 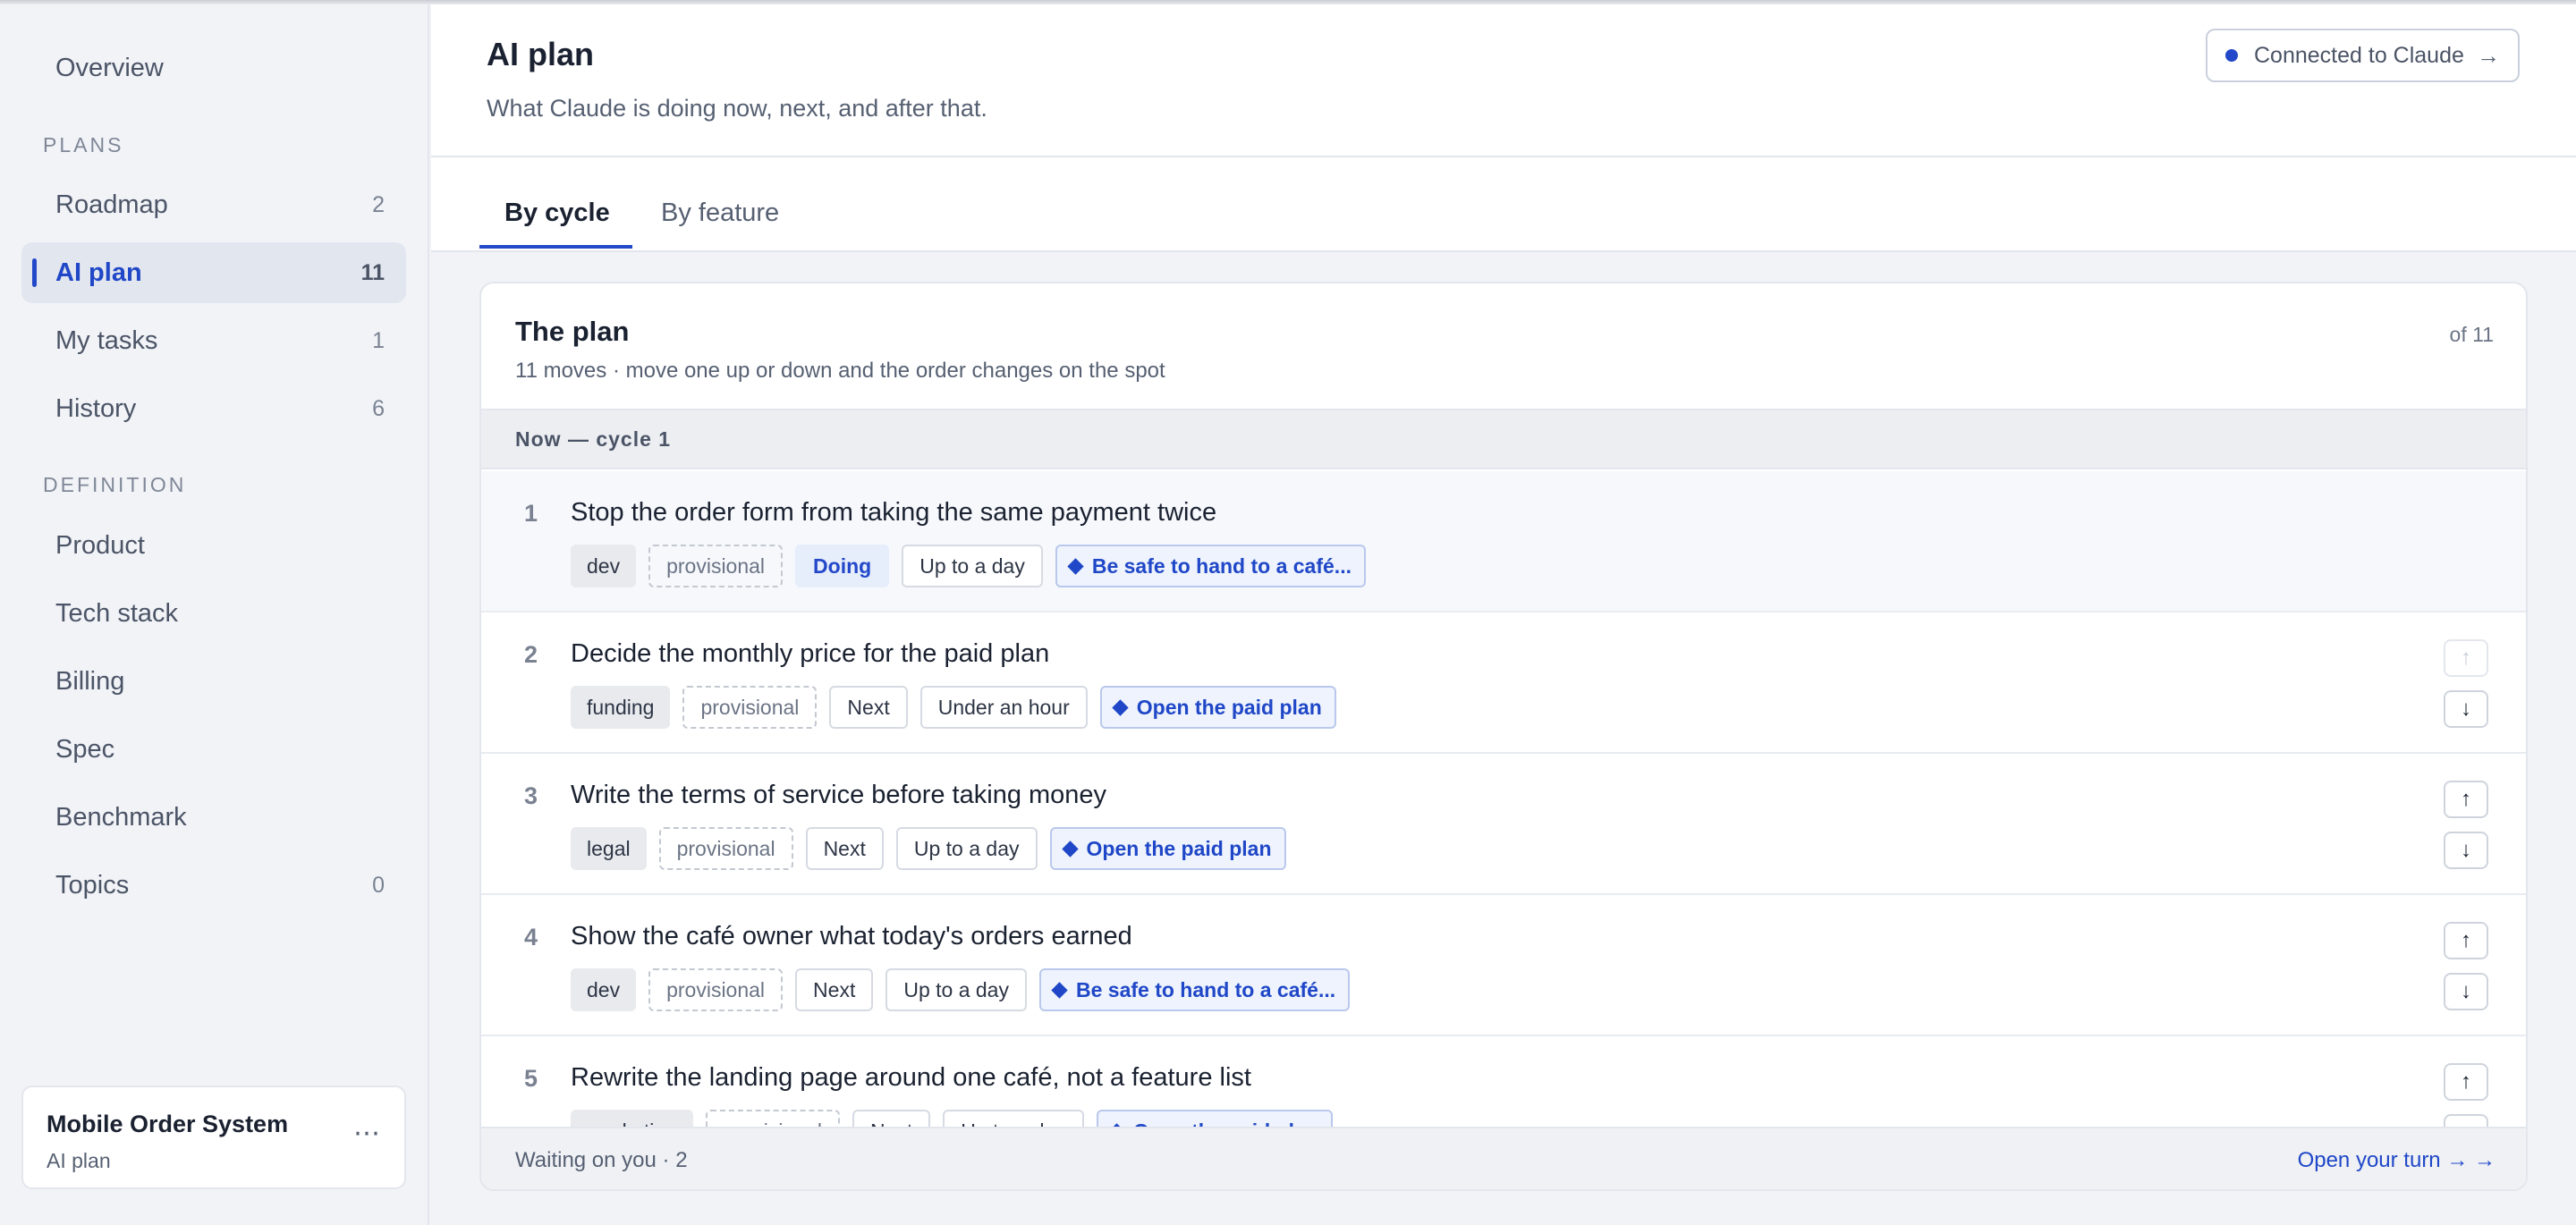 I want to click on row-number: 5, so click(x=531, y=1078).